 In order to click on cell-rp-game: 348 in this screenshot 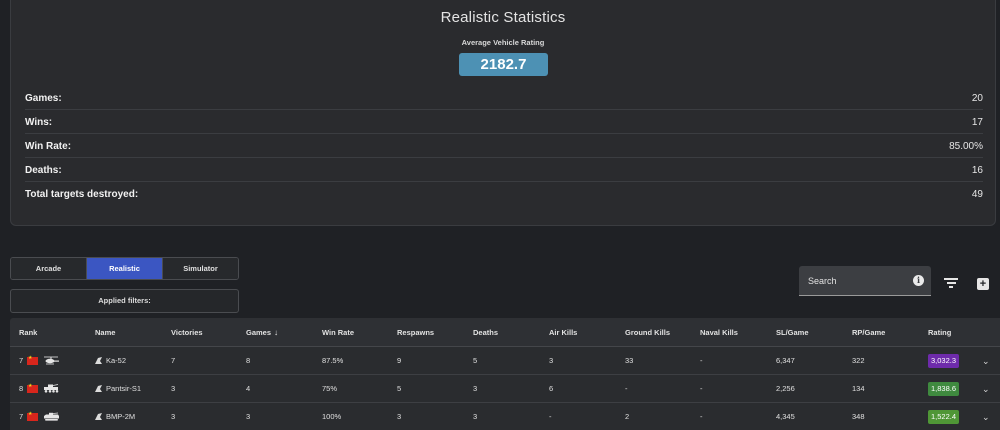, I will do `click(858, 416)`.